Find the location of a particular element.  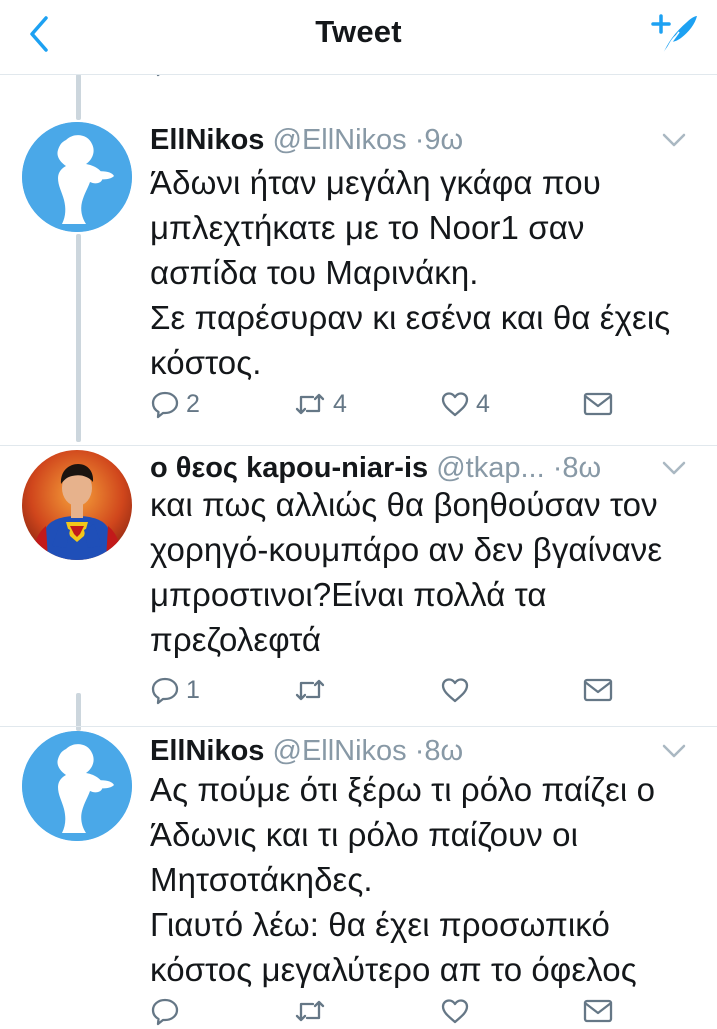

reply-button: 2 is located at coordinates (175, 404).